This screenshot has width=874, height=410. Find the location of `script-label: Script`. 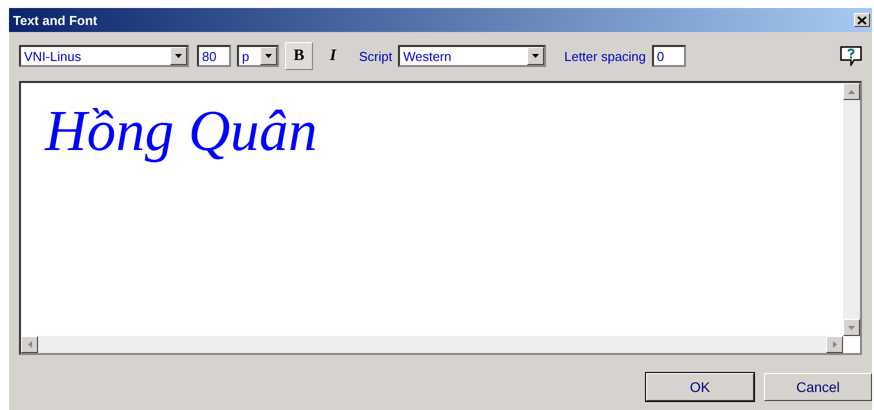

script-label: Script is located at coordinates (375, 56).